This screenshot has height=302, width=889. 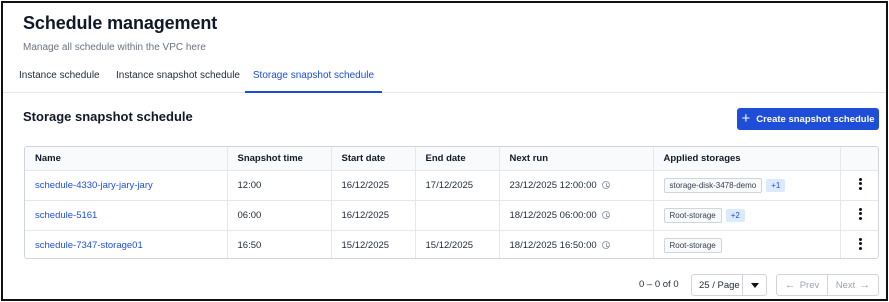 What do you see at coordinates (108, 116) in the screenshot?
I see `section-title: Storage snapshot schedule` at bounding box center [108, 116].